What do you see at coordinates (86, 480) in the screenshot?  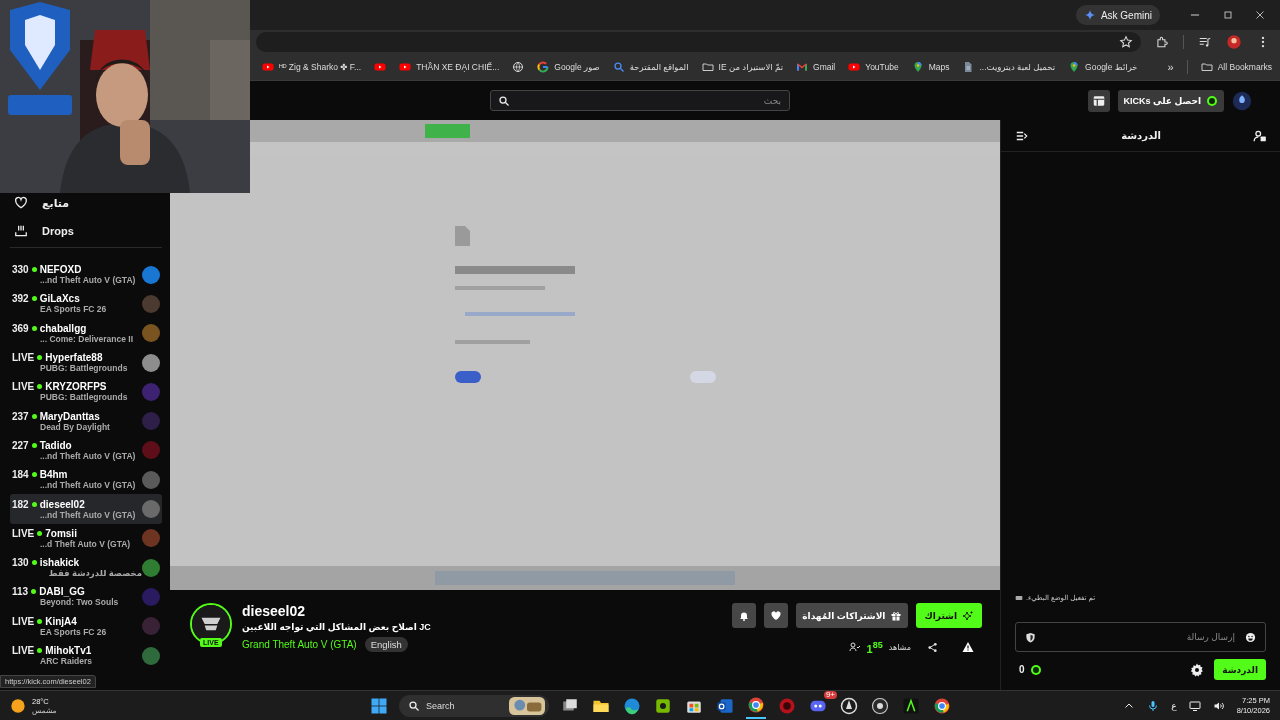 I see `channel-item: 184 B4hm ...nd Theft Auto V (GTA)` at bounding box center [86, 480].